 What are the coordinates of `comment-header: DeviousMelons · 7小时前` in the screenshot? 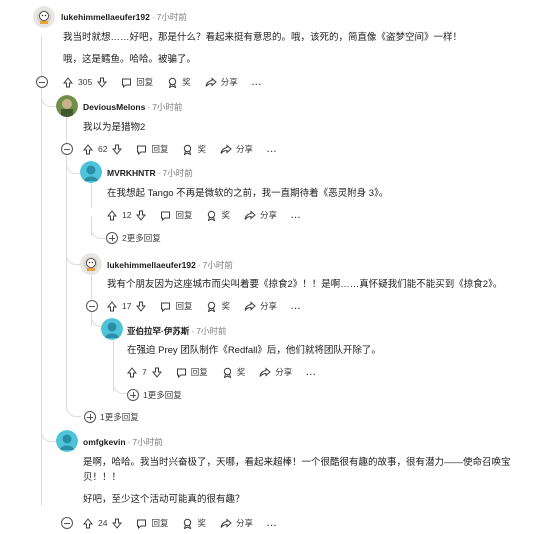 It's located at (133, 107).